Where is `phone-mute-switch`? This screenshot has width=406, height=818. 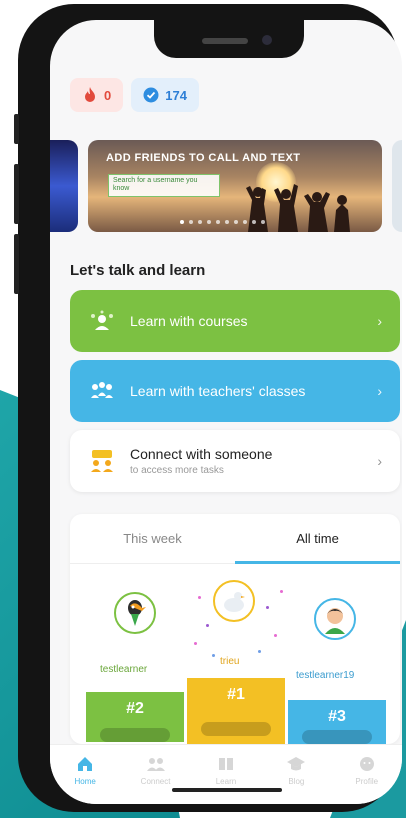 phone-mute-switch is located at coordinates (16, 129).